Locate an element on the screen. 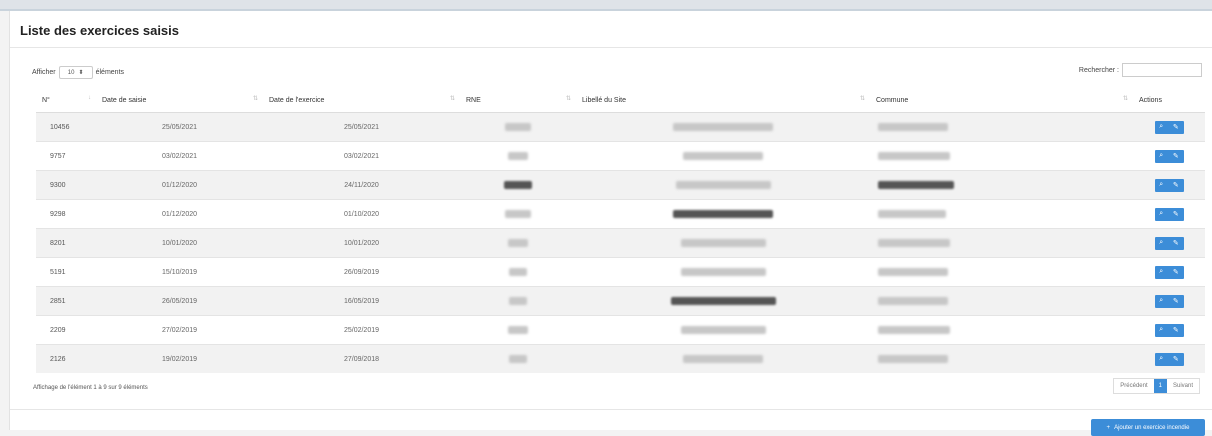  col-header-date-exercice: Date de l'exercice ⇅ is located at coordinates (361, 100).